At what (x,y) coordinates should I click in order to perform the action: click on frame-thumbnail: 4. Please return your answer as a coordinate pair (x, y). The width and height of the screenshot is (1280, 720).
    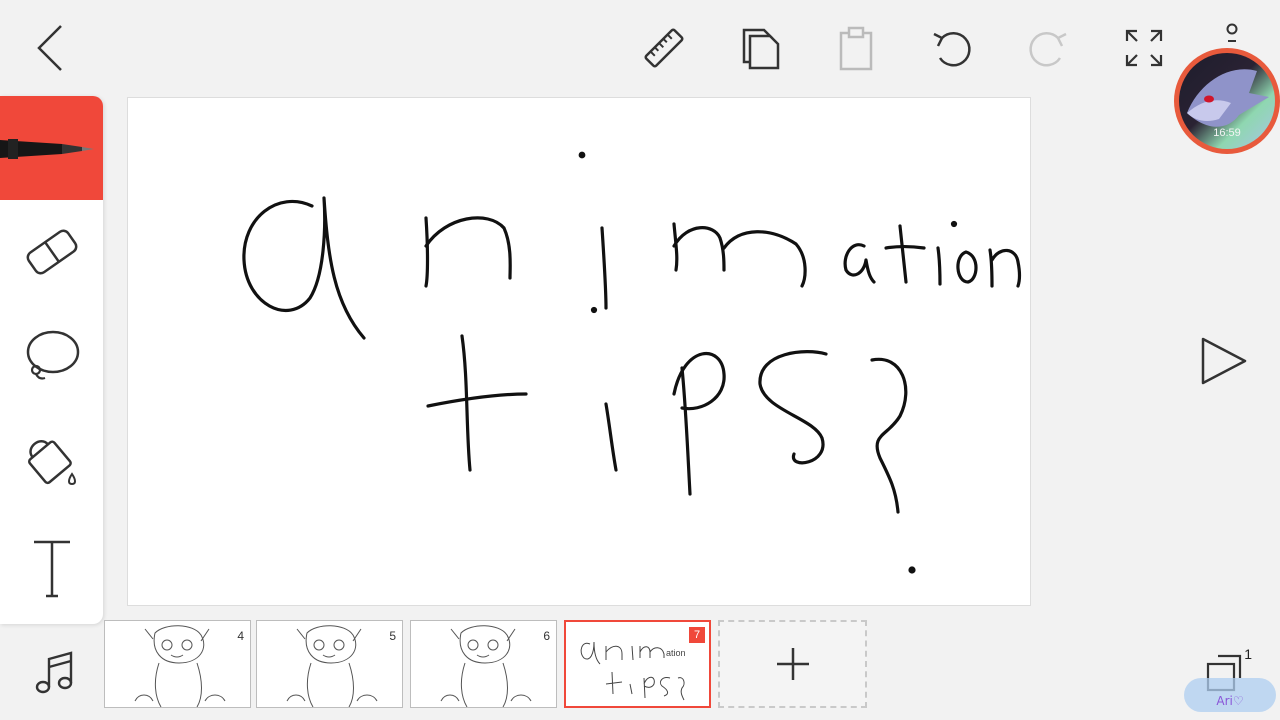
    Looking at the image, I should click on (177, 664).